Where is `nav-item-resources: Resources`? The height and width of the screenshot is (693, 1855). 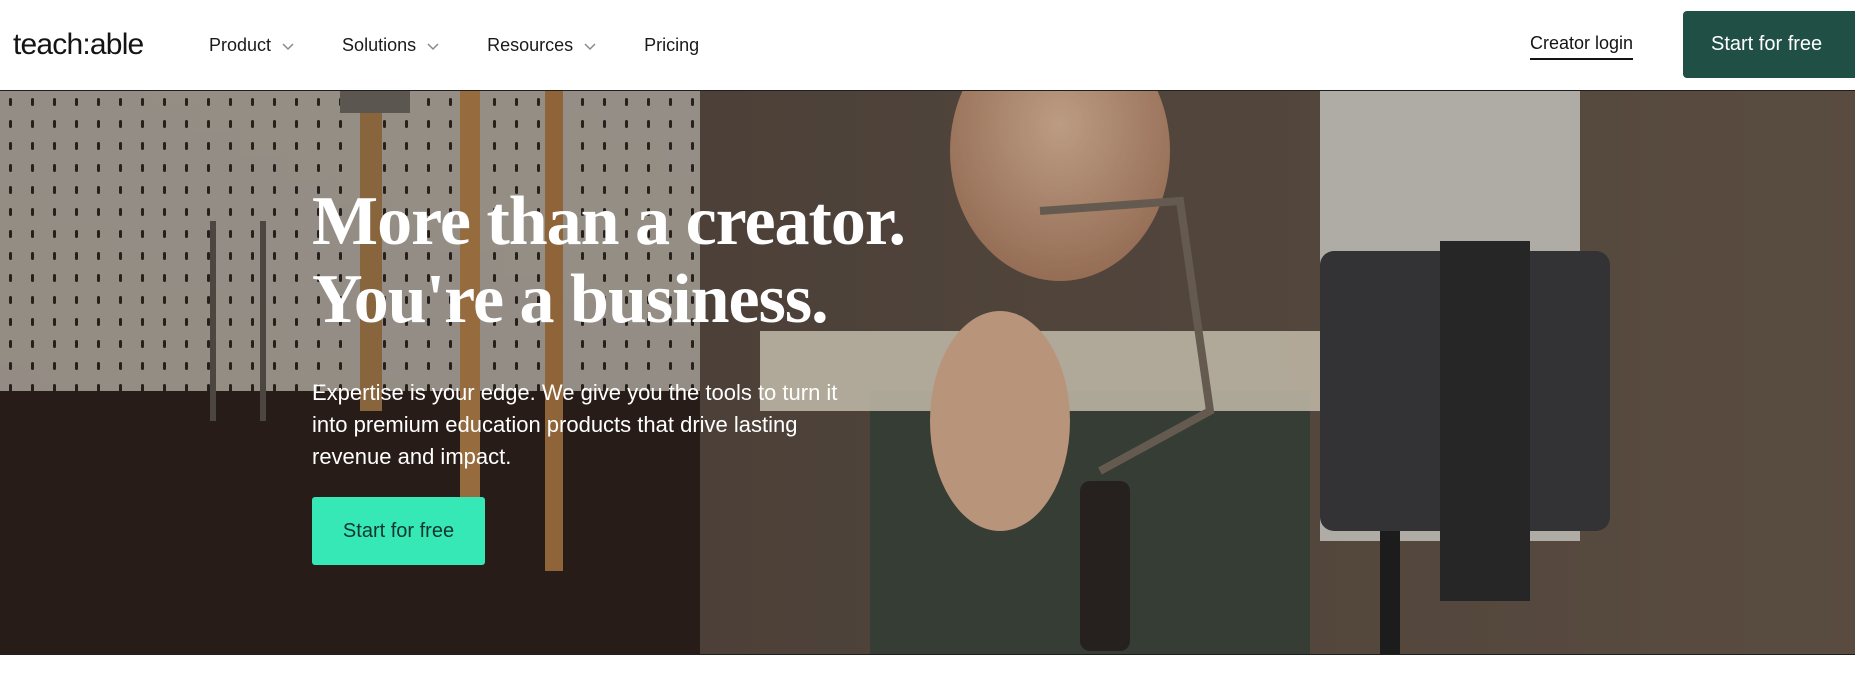
nav-item-resources: Resources is located at coordinates (542, 46).